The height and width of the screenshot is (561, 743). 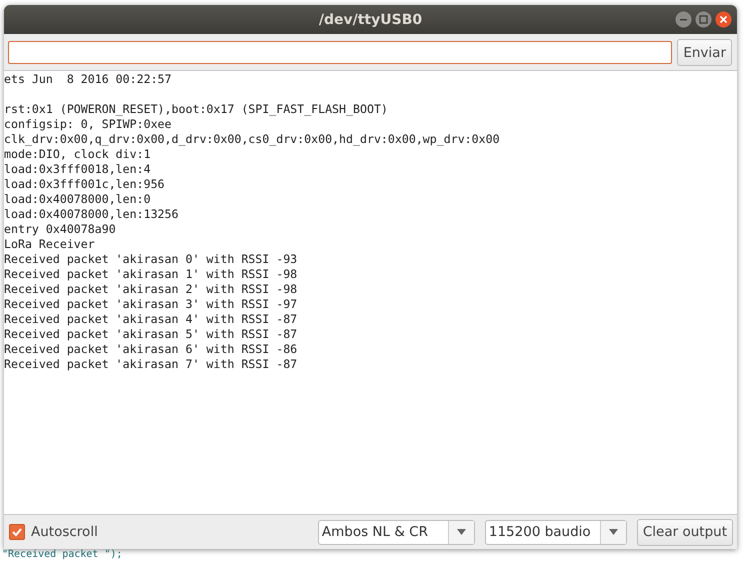 What do you see at coordinates (723, 19) in the screenshot?
I see `close-icon` at bounding box center [723, 19].